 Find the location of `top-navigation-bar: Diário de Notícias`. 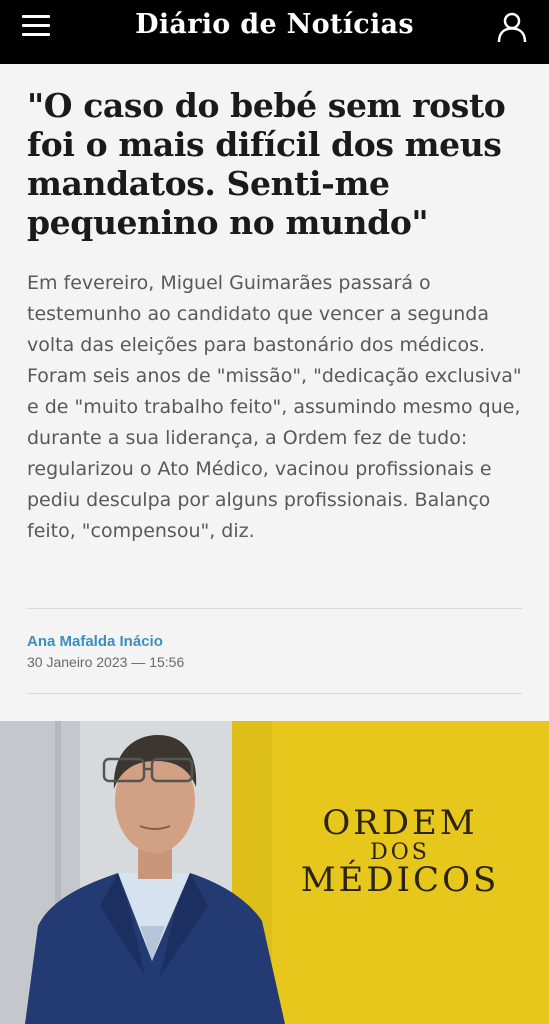

top-navigation-bar: Diário de Notícias is located at coordinates (274, 32).